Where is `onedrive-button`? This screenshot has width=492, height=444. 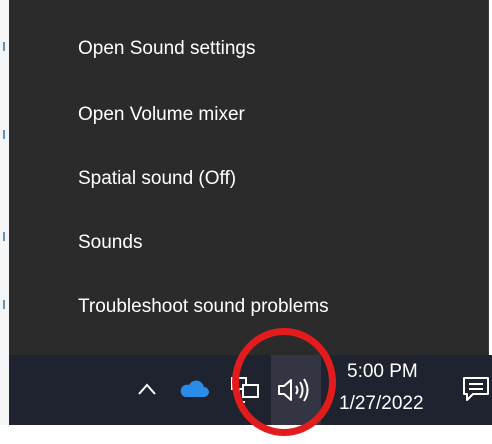 onedrive-button is located at coordinates (194, 389).